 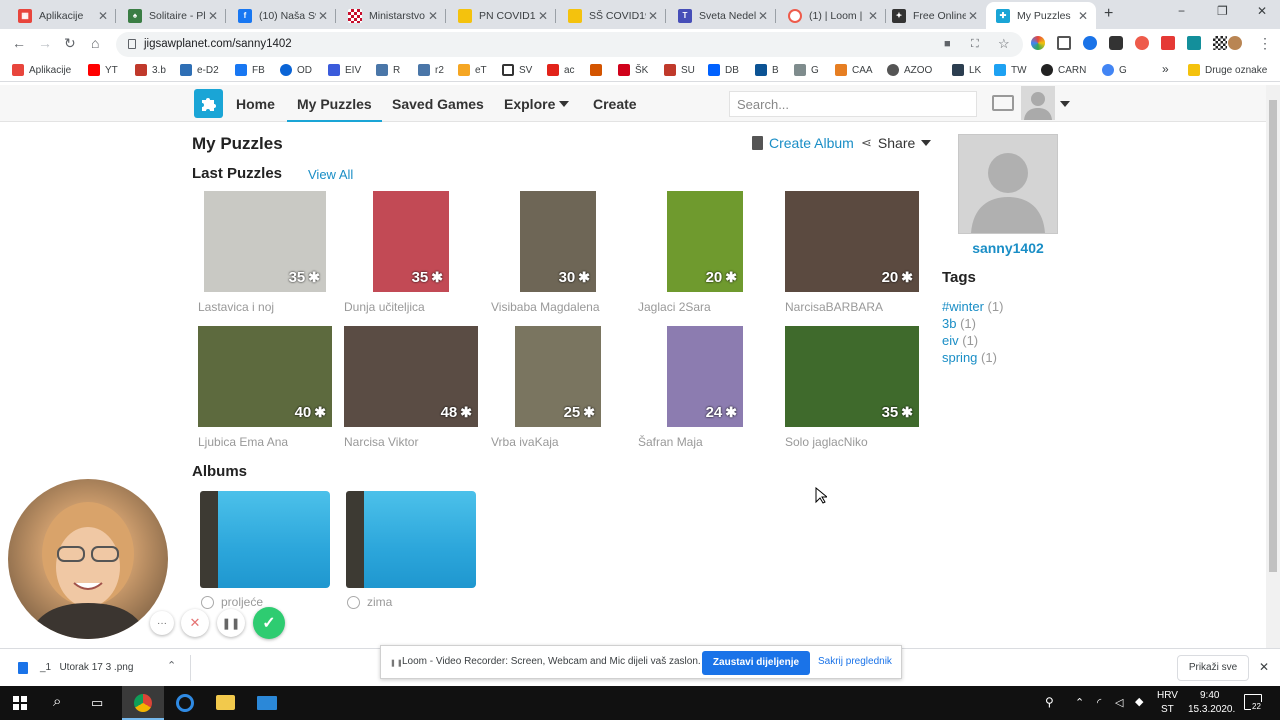 What do you see at coordinates (45, 43) in the screenshot?
I see `forward-arrow-icon: →` at bounding box center [45, 43].